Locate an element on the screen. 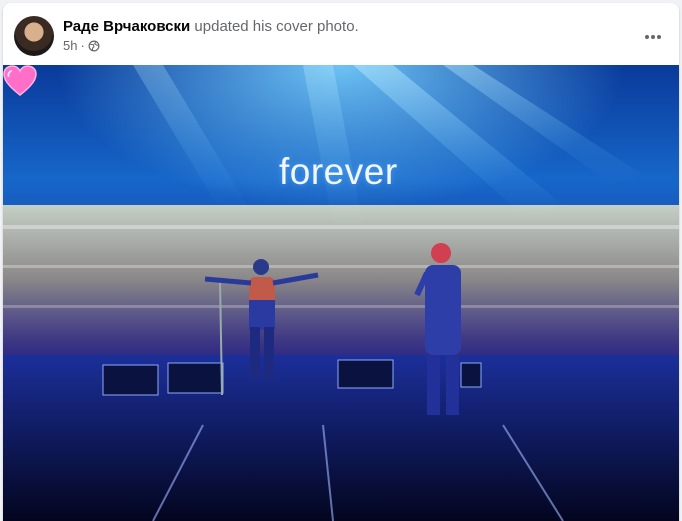 Image resolution: width=682 pixels, height=521 pixels. globe-icon is located at coordinates (94, 46).